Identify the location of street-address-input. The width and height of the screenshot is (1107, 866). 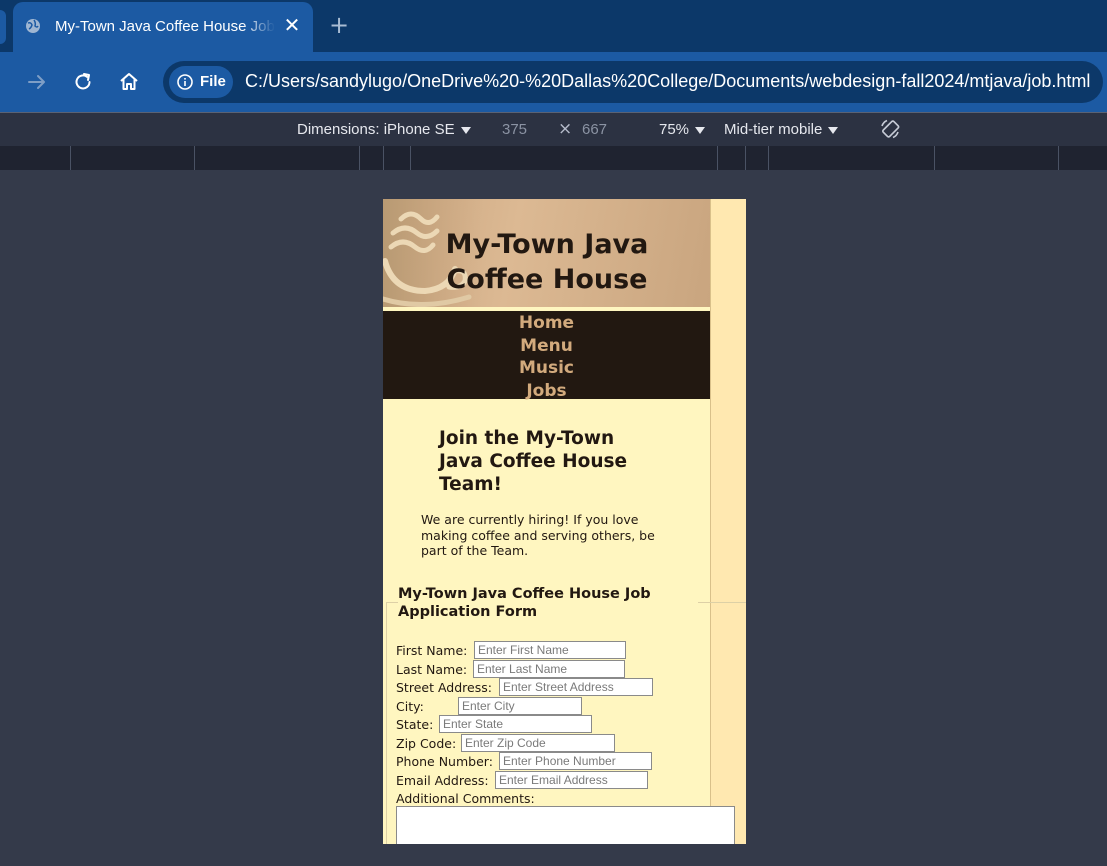
(576, 687).